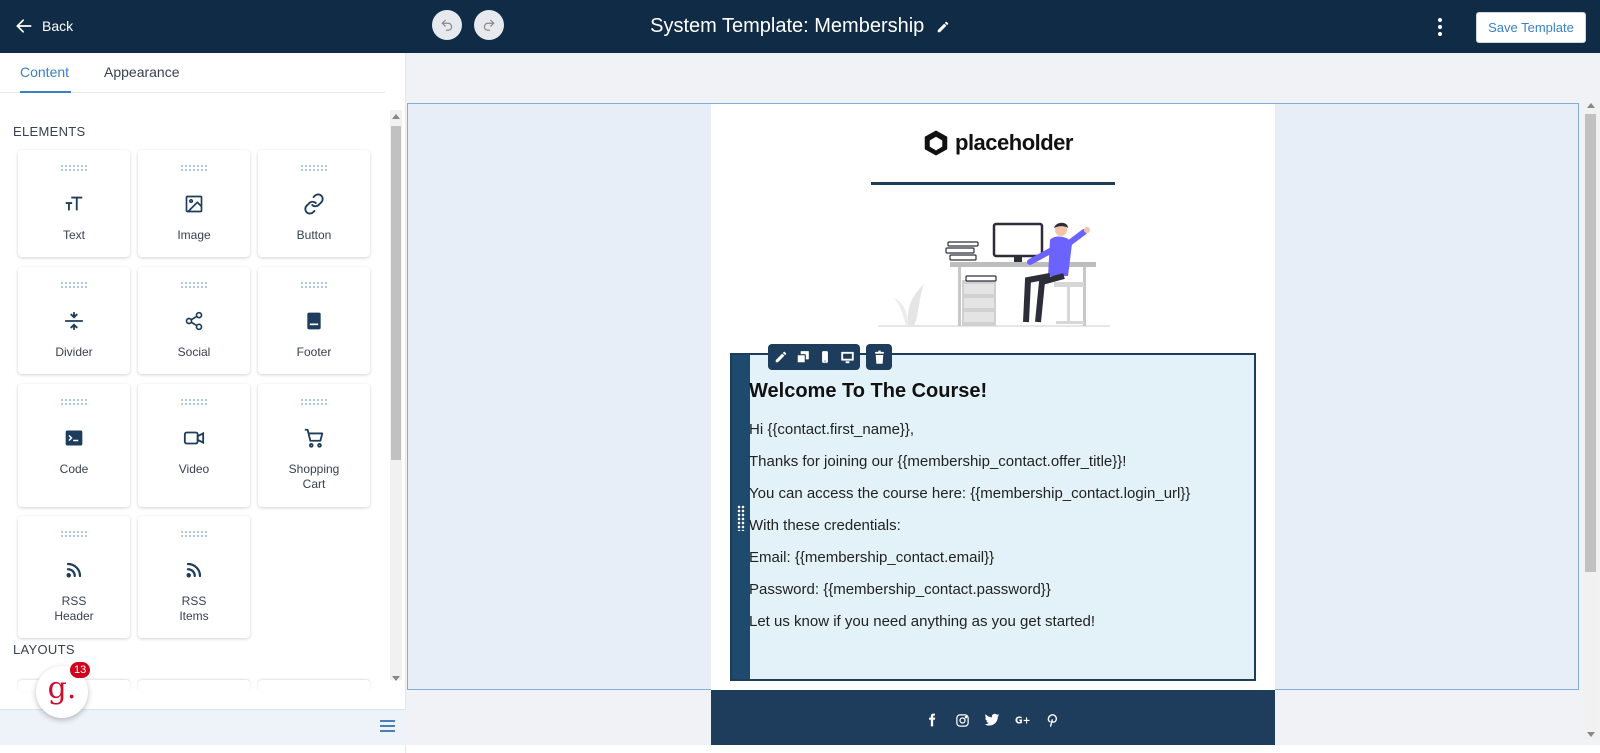  I want to click on email-line: Hi {{contact.first_name}},, so click(831, 429).